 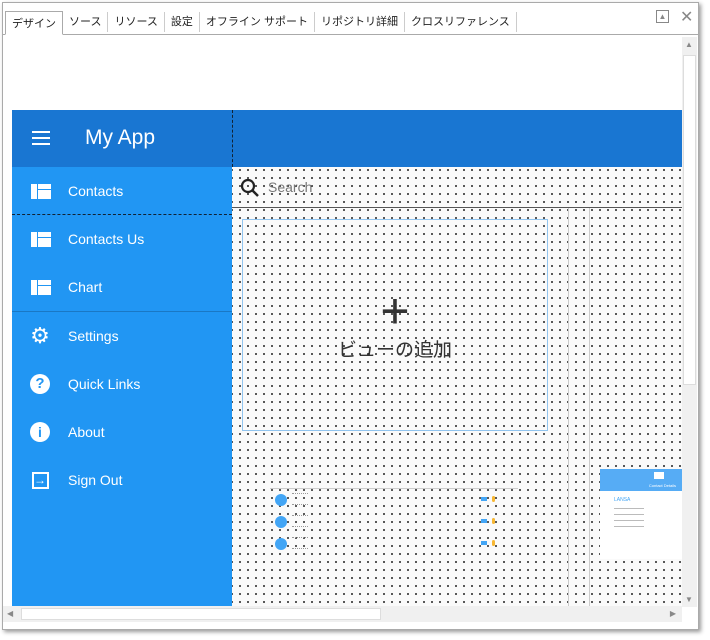 What do you see at coordinates (622, 500) in the screenshot?
I see `card-name: LANSA` at bounding box center [622, 500].